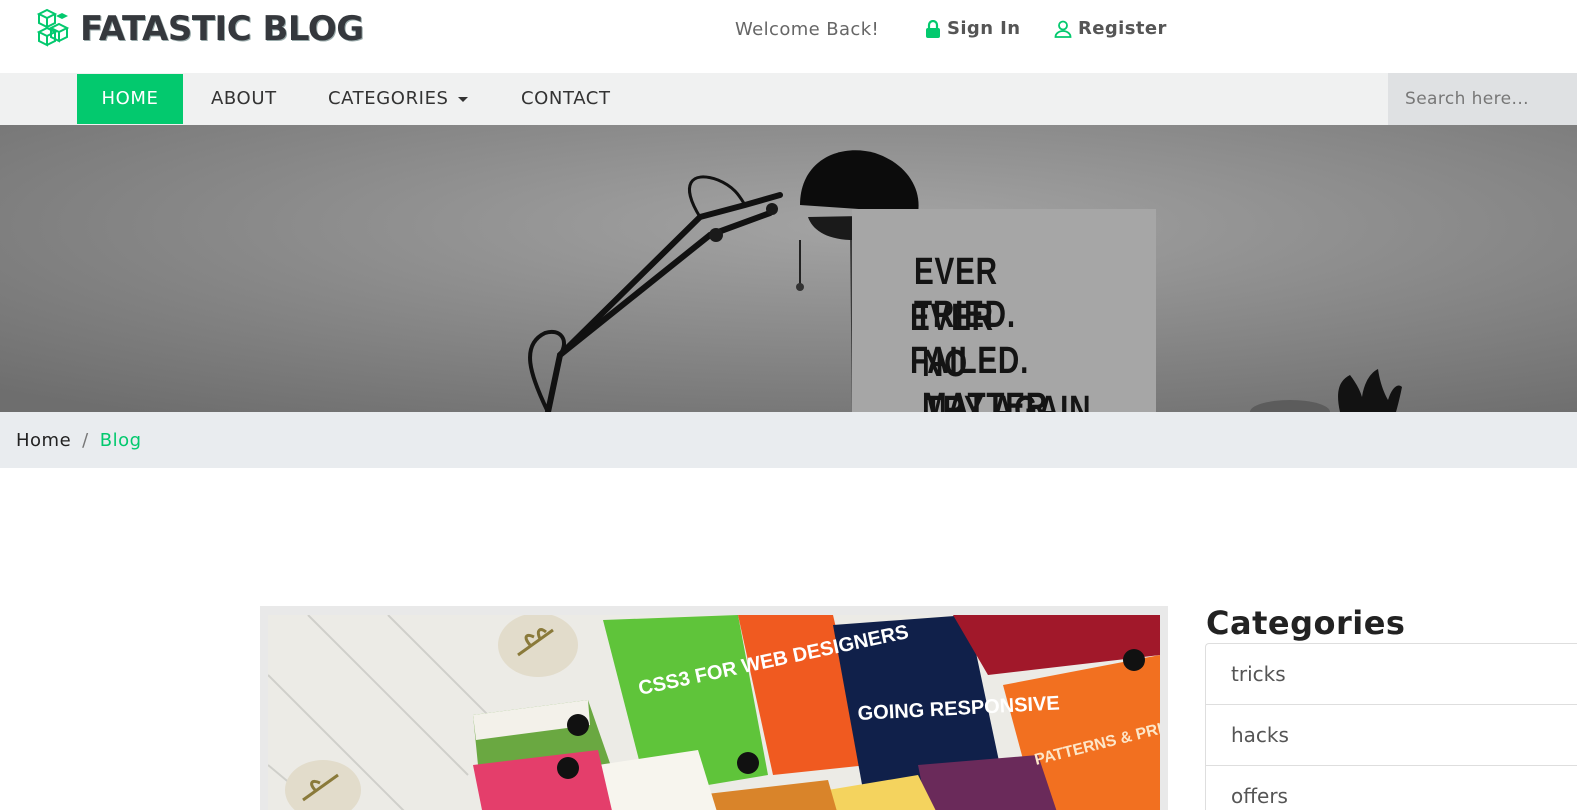 This screenshot has width=1577, height=810. Describe the element at coordinates (807, 29) in the screenshot. I see `welcome-text: Welcome Back!` at that location.